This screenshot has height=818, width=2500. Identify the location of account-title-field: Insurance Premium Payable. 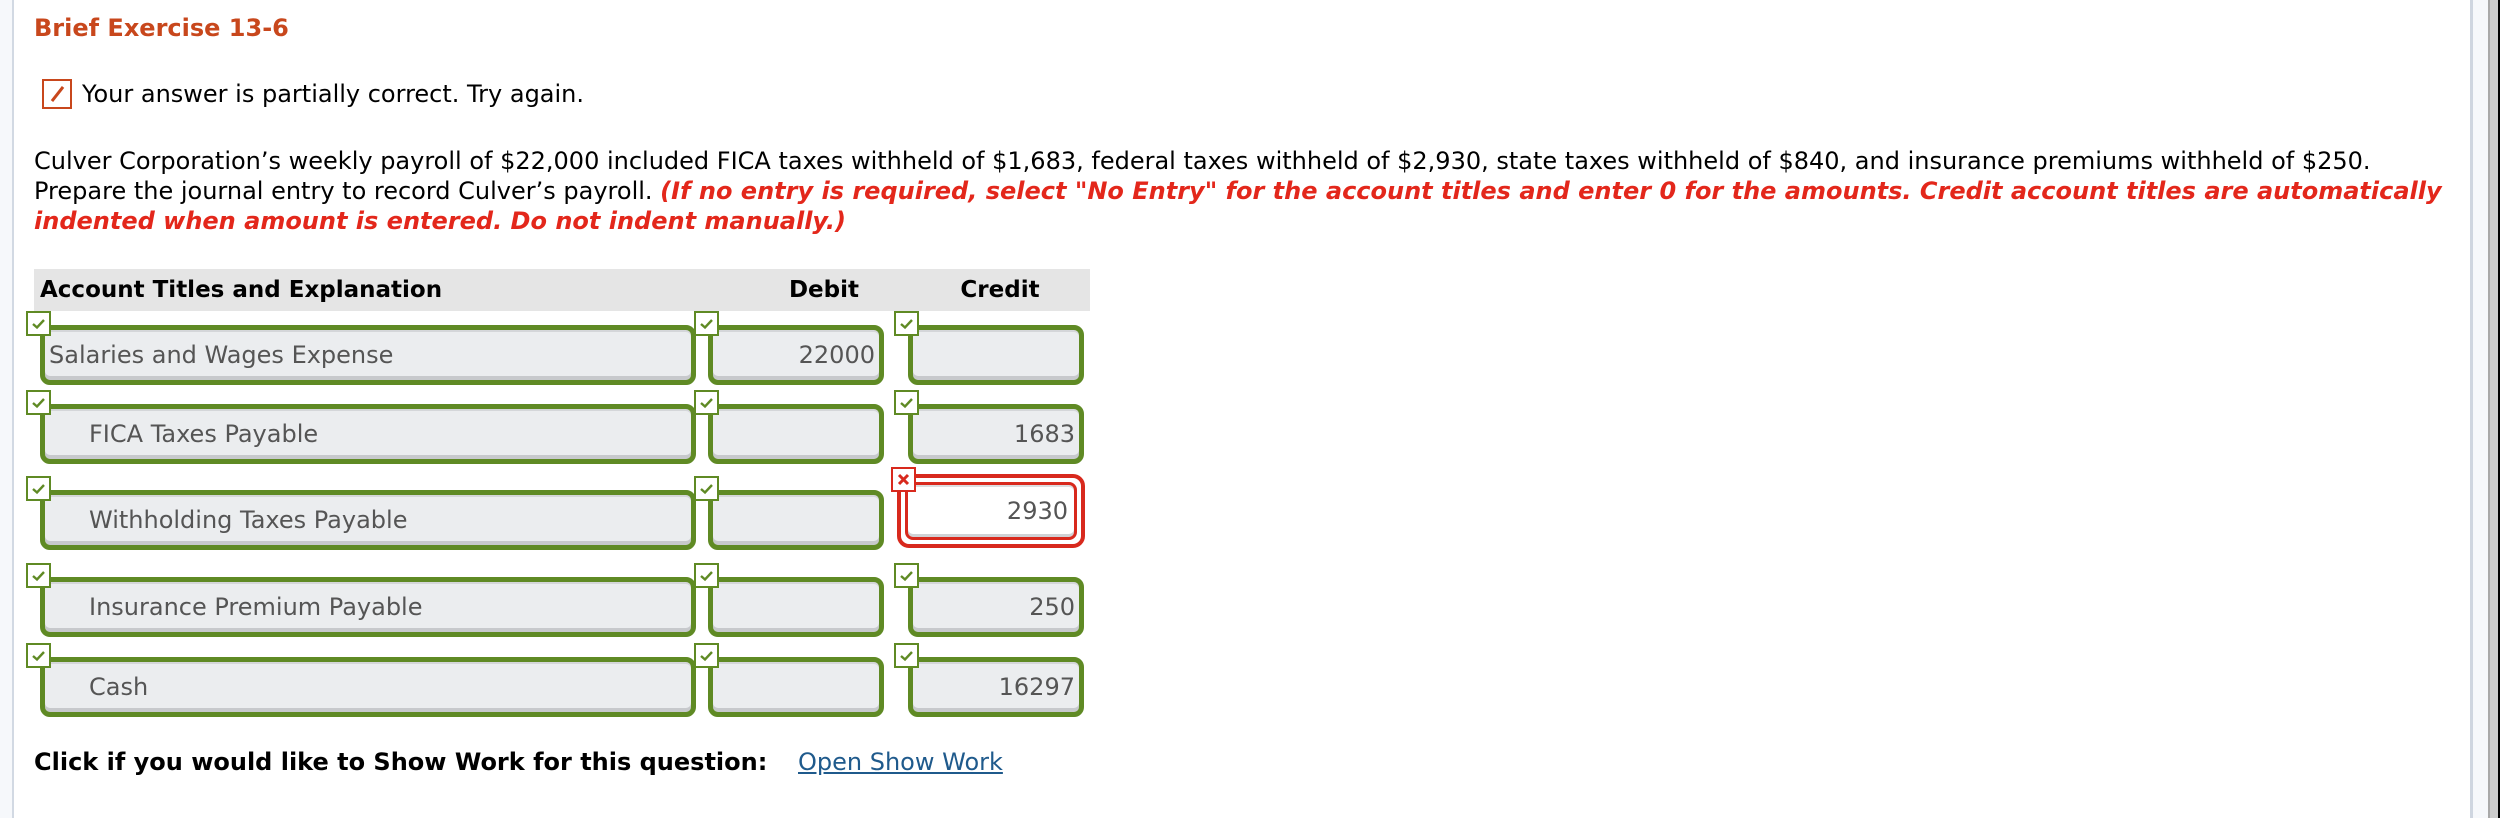
(368, 607).